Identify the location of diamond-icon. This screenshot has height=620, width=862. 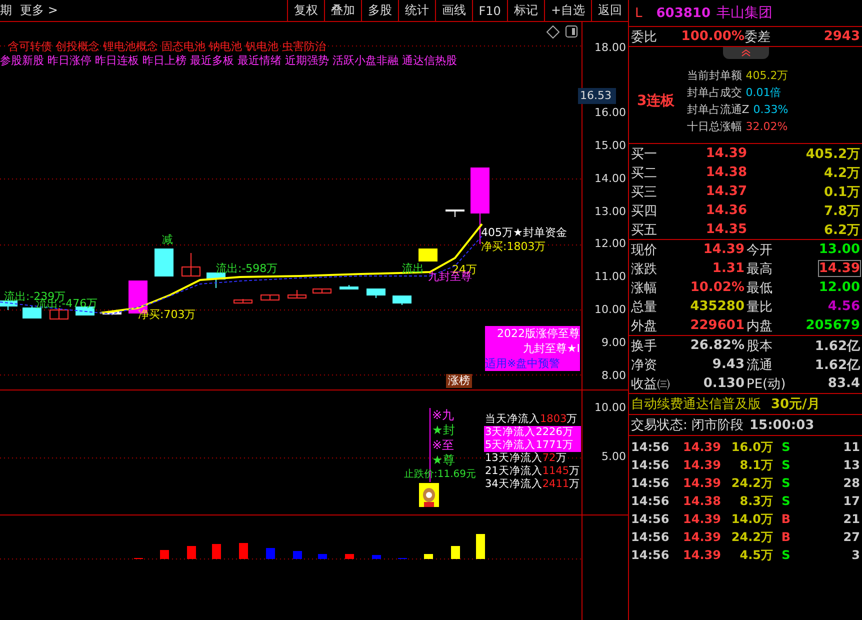
(553, 32).